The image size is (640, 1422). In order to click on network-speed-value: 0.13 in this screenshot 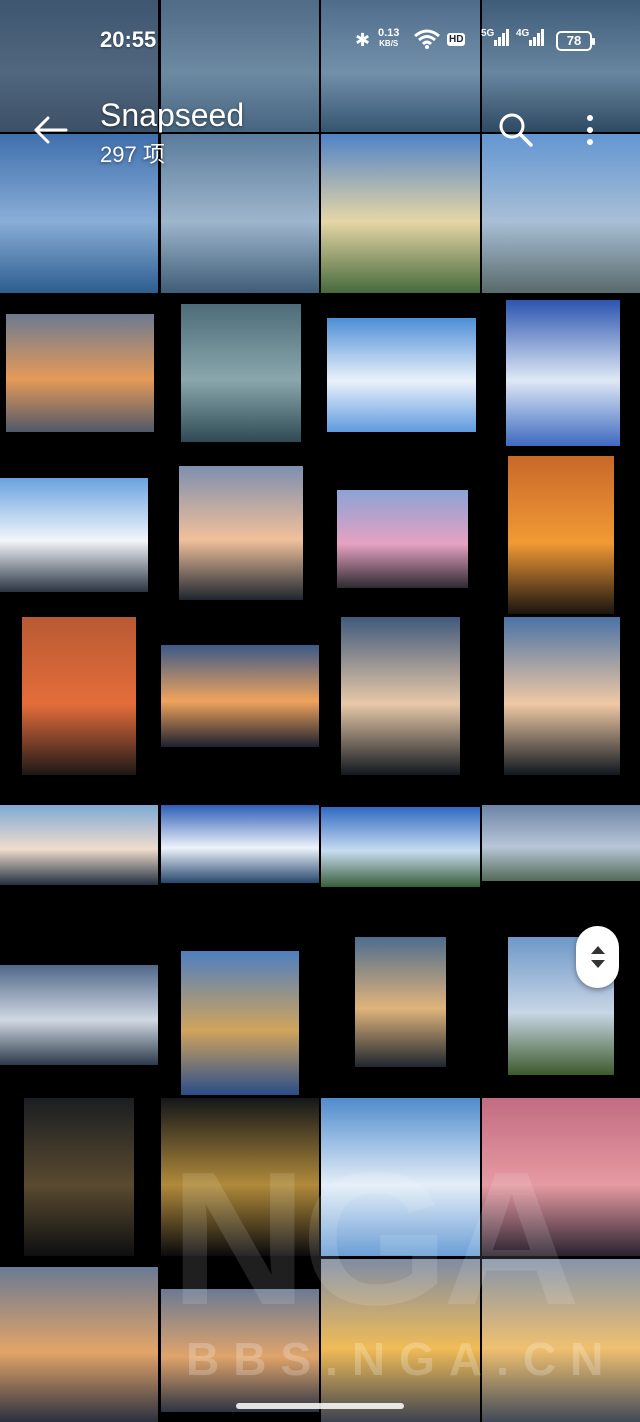, I will do `click(389, 33)`.